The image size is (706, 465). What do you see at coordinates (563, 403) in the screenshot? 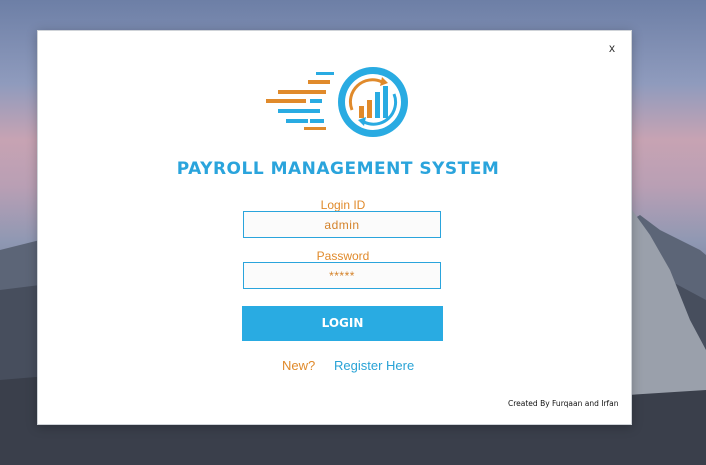
I see `credit-text: Created By Furqaan and Irfan` at bounding box center [563, 403].